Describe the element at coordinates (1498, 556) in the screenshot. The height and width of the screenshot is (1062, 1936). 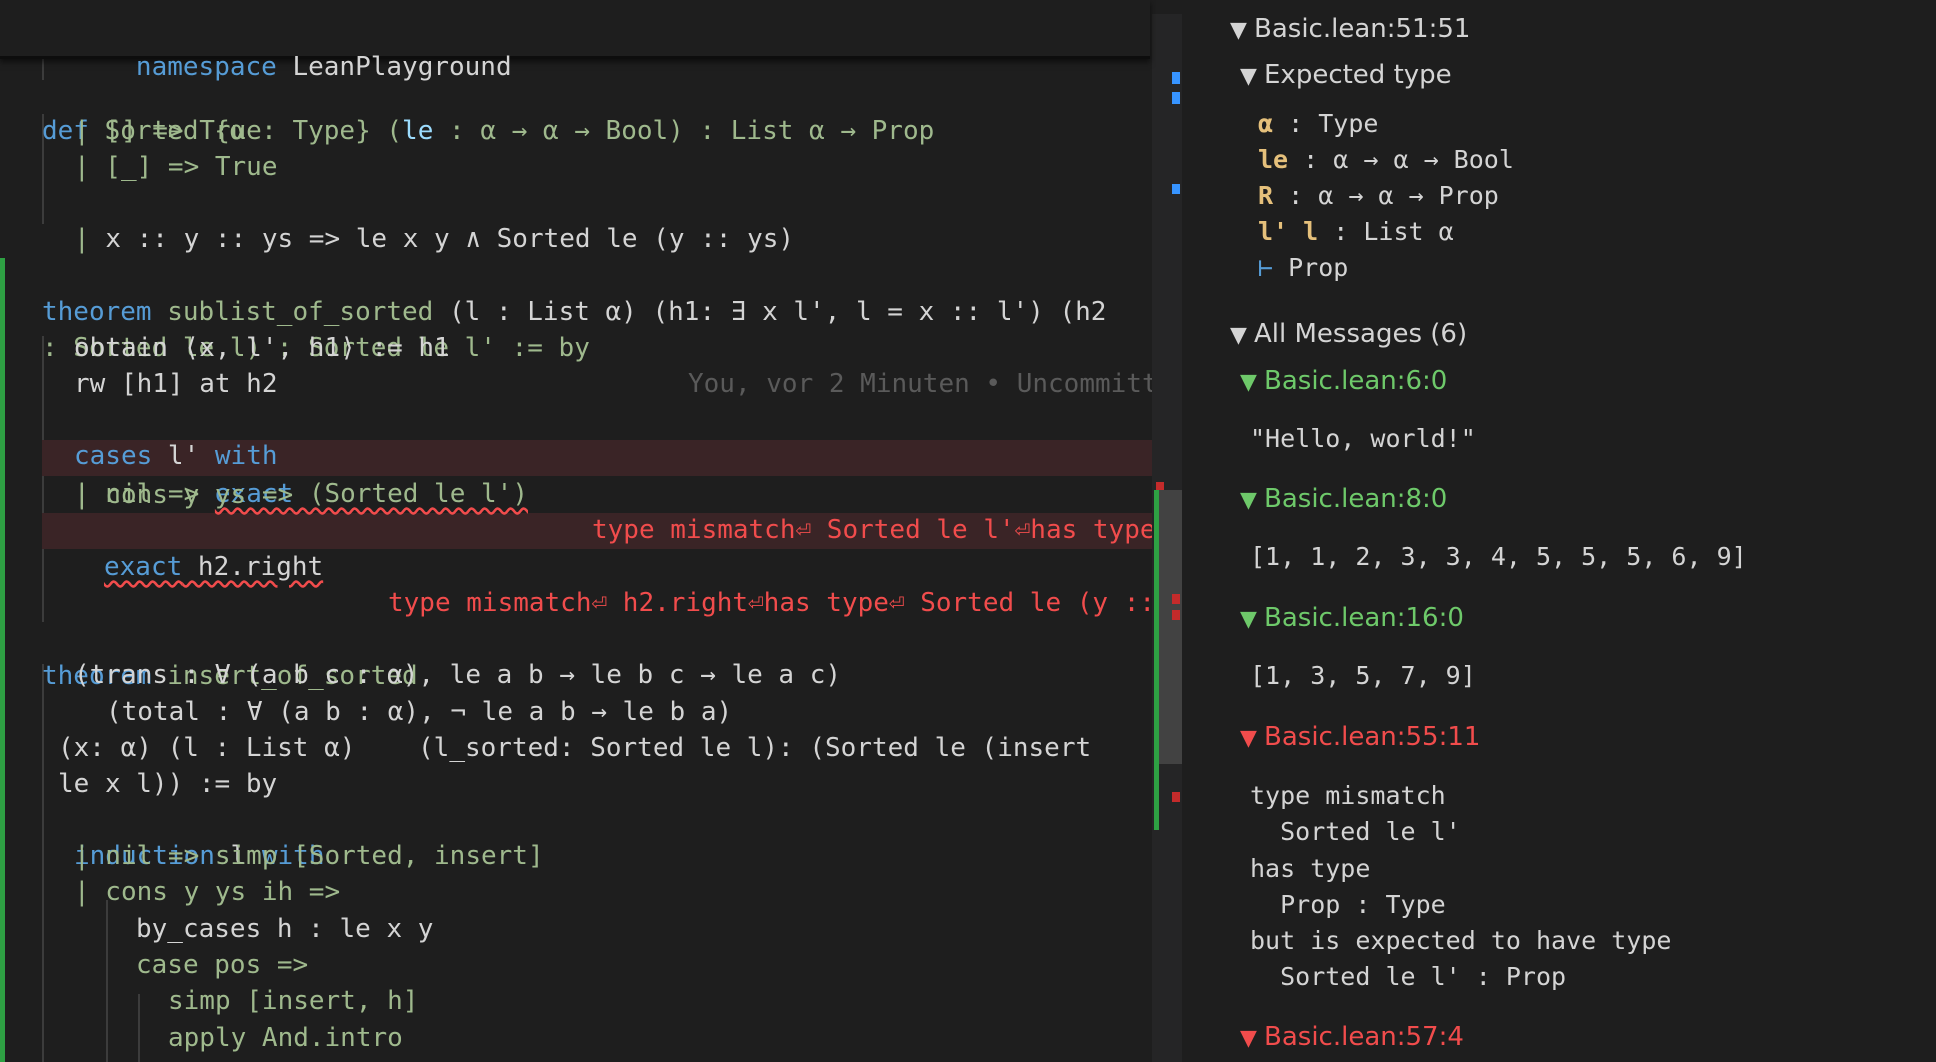
I see `message-body: [1, 1, 2, 3, 3, 4, 5, 5, 5, 6, 9]` at that location.